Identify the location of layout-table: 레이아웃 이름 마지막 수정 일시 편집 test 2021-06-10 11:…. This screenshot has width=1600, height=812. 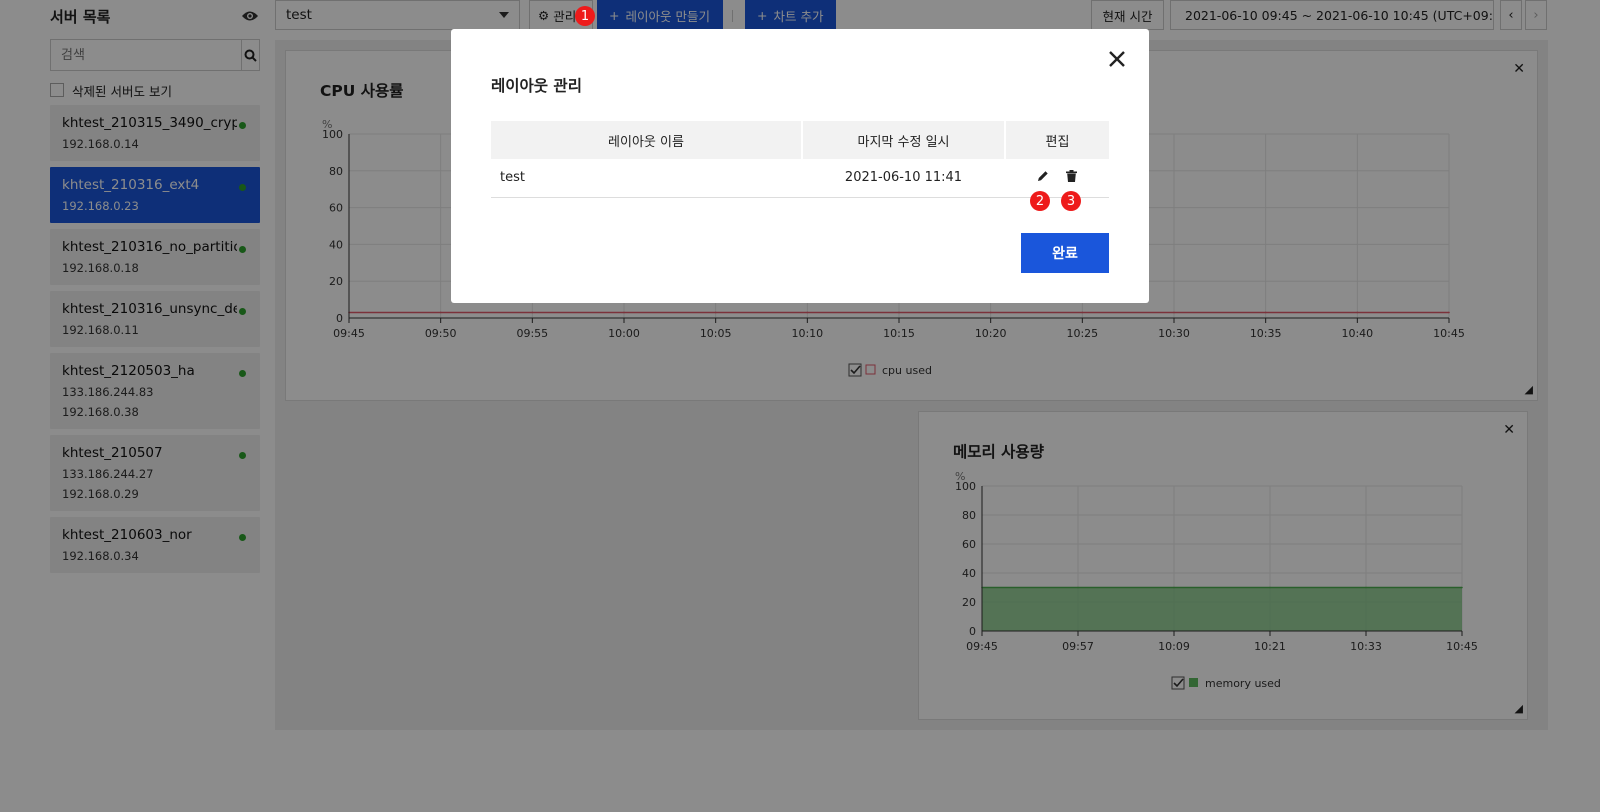
(800, 159).